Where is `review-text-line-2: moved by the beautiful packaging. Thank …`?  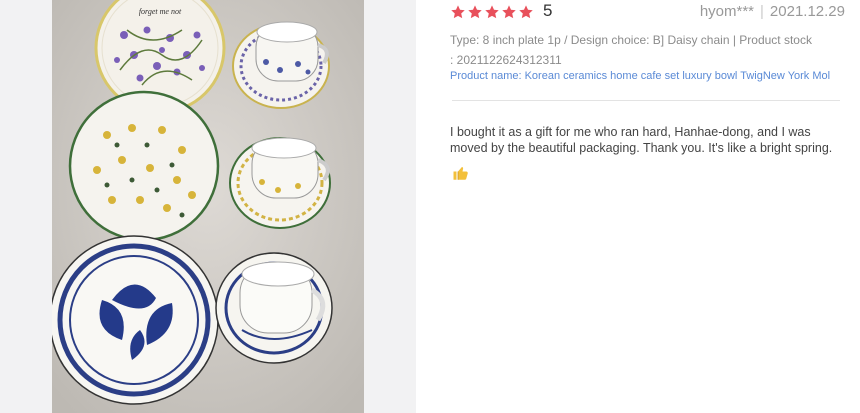
review-text-line-2: moved by the beautiful packaging. Thank … is located at coordinates (641, 148).